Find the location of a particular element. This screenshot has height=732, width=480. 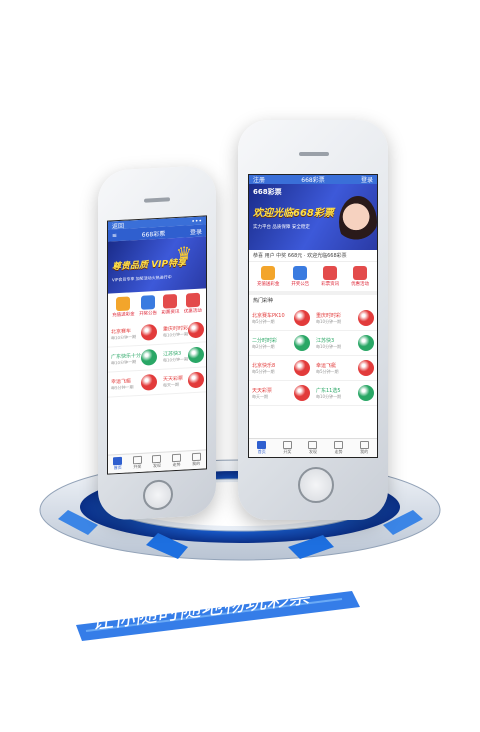

banner: 668彩票 欢迎光临668彩票 实力平台 品质保障 安全稳定 is located at coordinates (313, 217).